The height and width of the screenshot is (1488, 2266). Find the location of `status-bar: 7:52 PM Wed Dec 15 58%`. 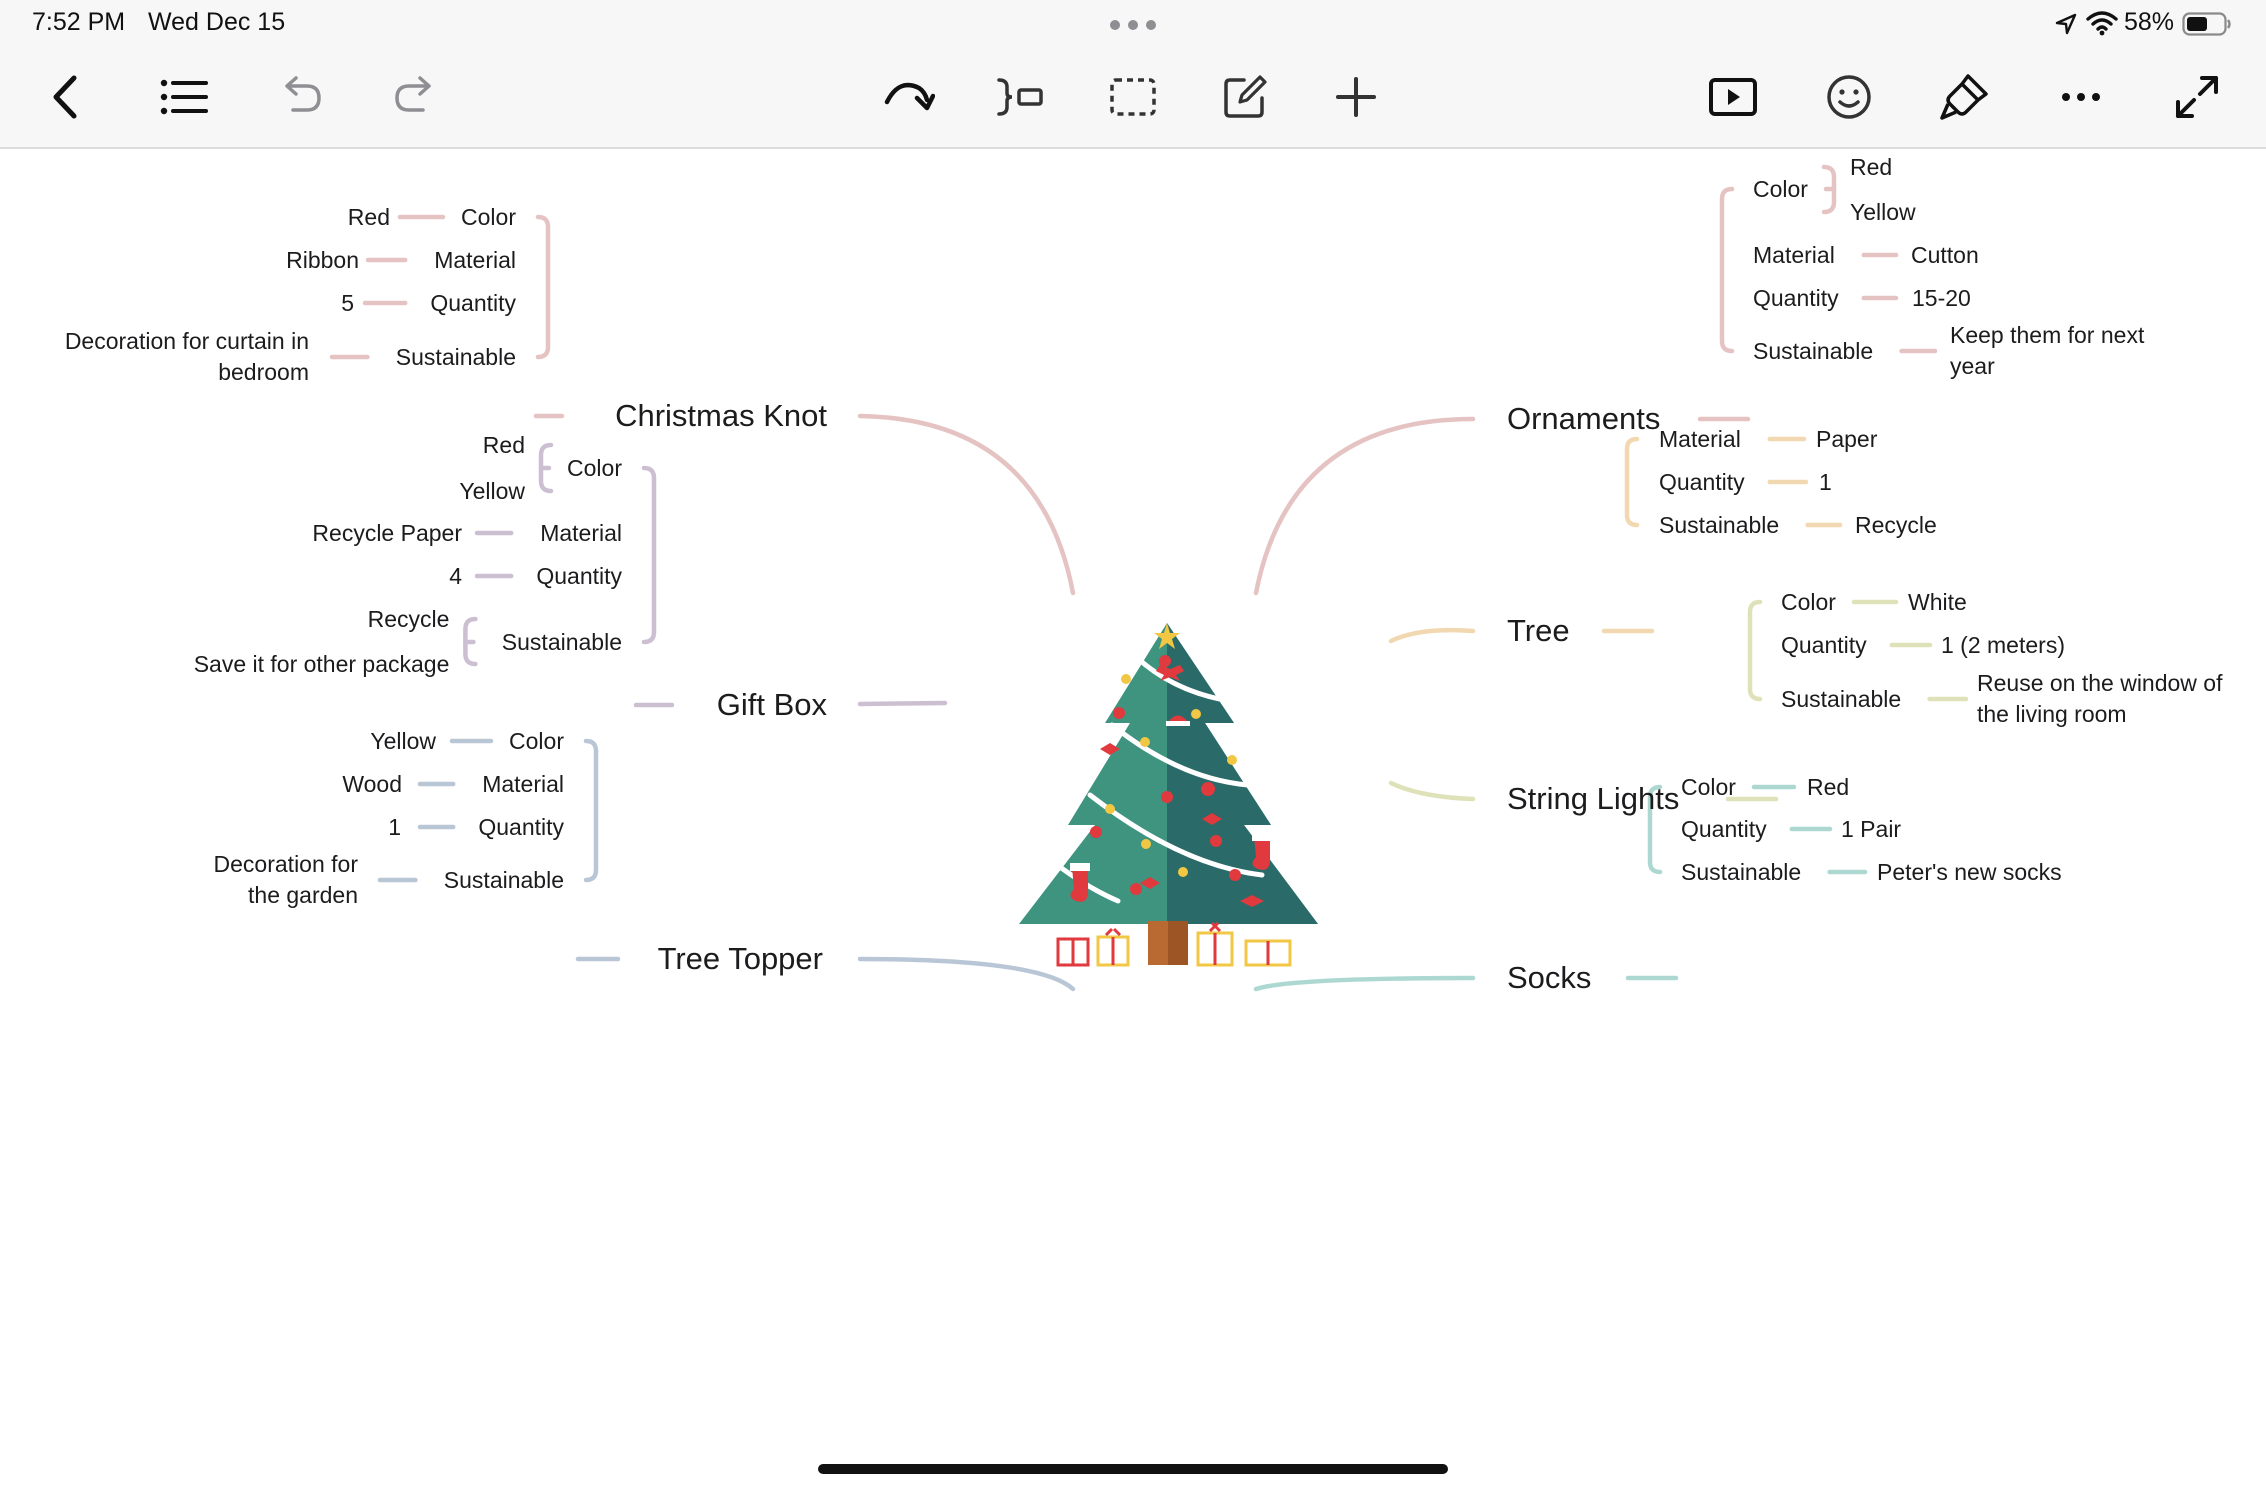

status-bar: 7:52 PM Wed Dec 15 58% is located at coordinates (1133, 24).